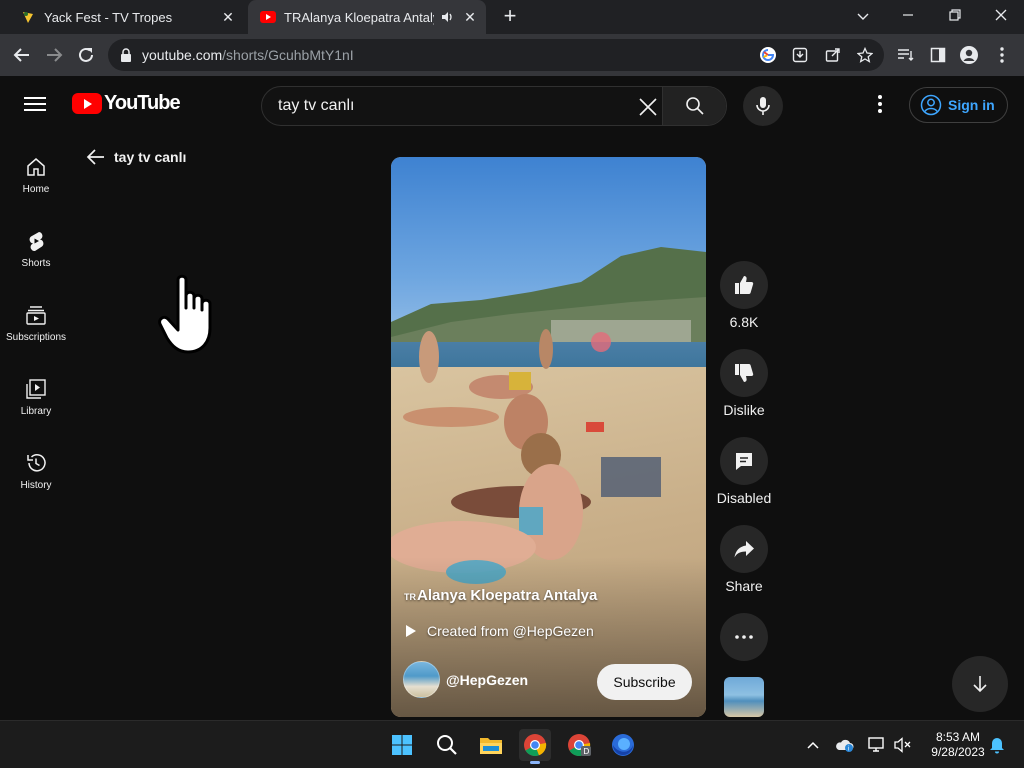  I want to click on system-clock: 8:53 AM 9/28/2023, so click(958, 745).